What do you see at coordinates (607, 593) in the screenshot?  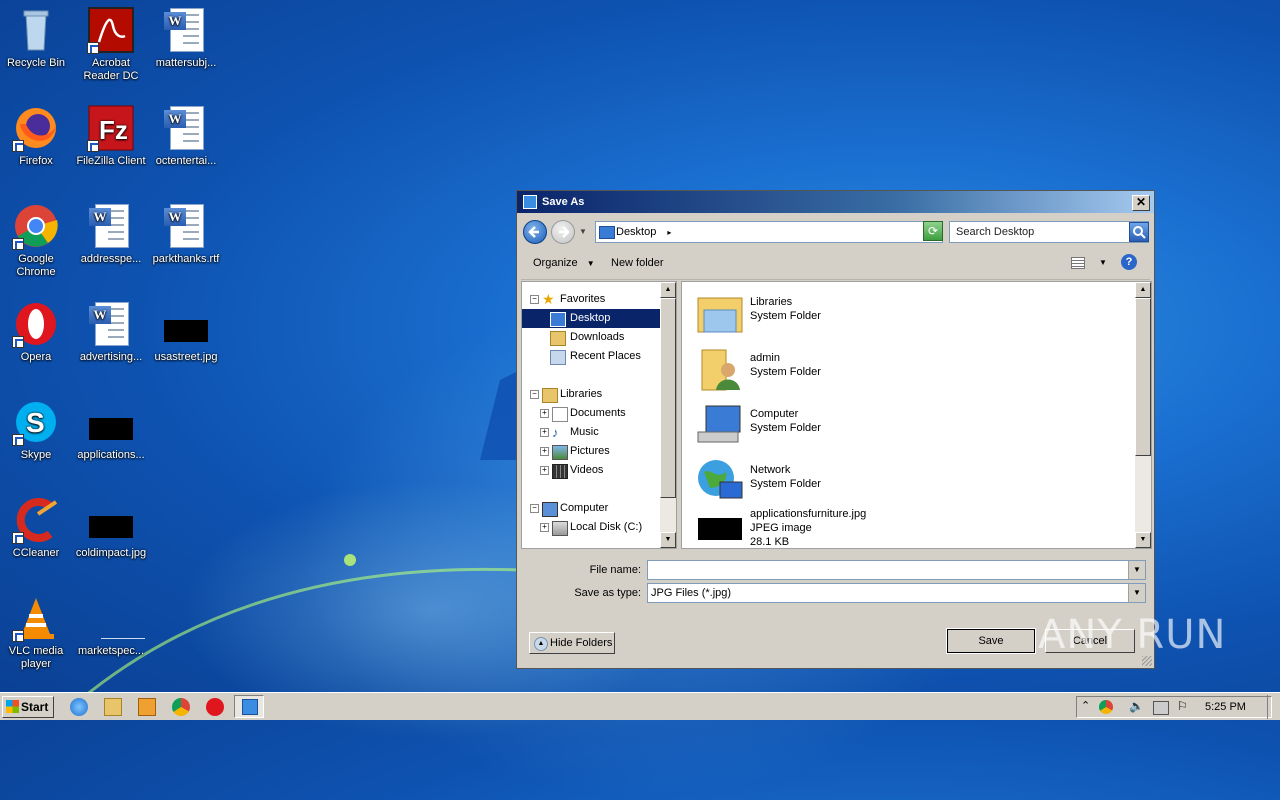 I see `save-type-label: Save as type:` at bounding box center [607, 593].